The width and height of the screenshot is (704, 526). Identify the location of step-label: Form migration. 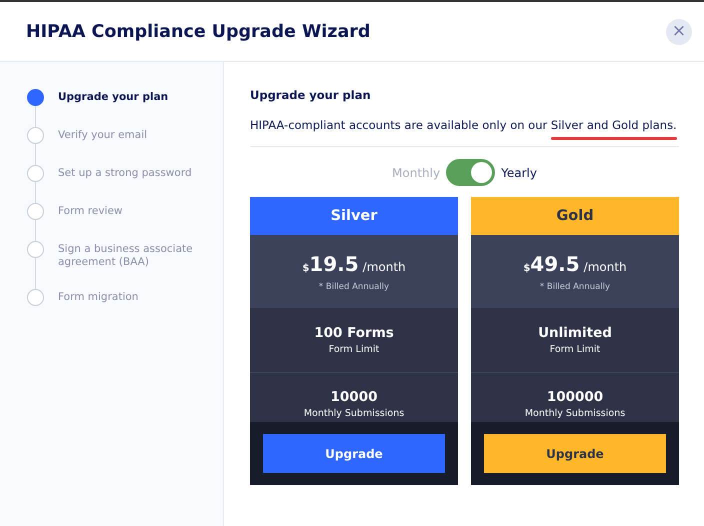
(98, 297).